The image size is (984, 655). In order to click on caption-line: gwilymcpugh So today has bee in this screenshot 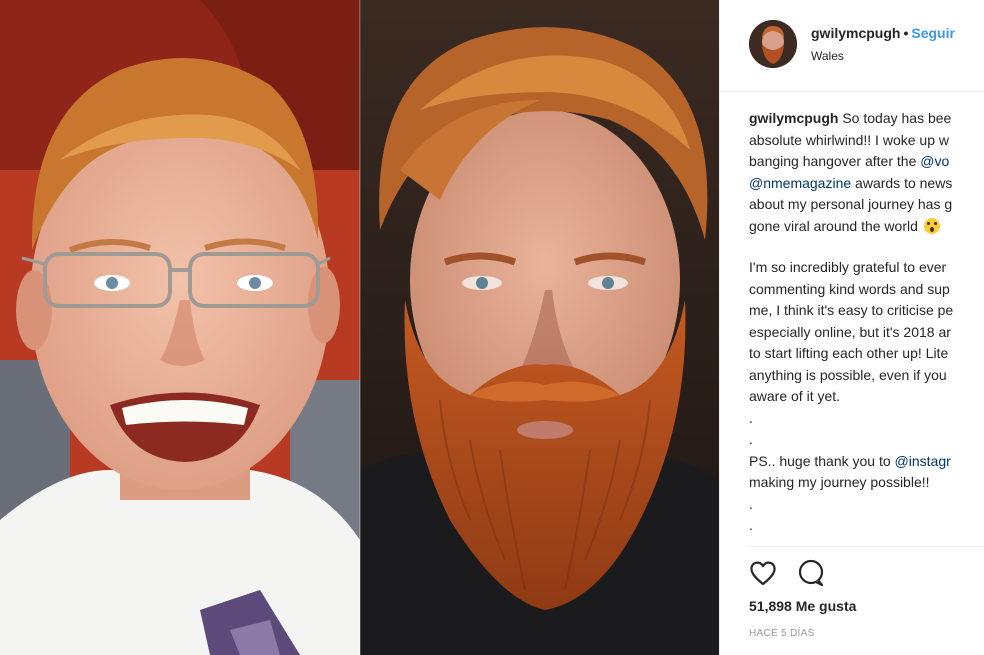, I will do `click(866, 119)`.